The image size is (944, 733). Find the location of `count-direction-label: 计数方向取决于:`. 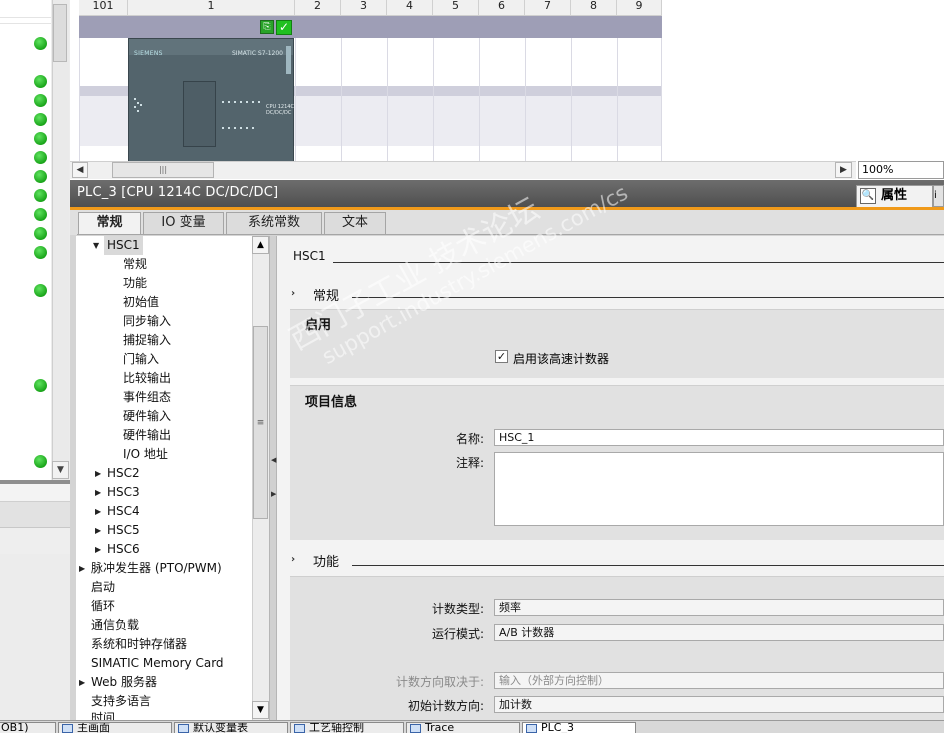

count-direction-label: 计数方向取决于: is located at coordinates (439, 682).